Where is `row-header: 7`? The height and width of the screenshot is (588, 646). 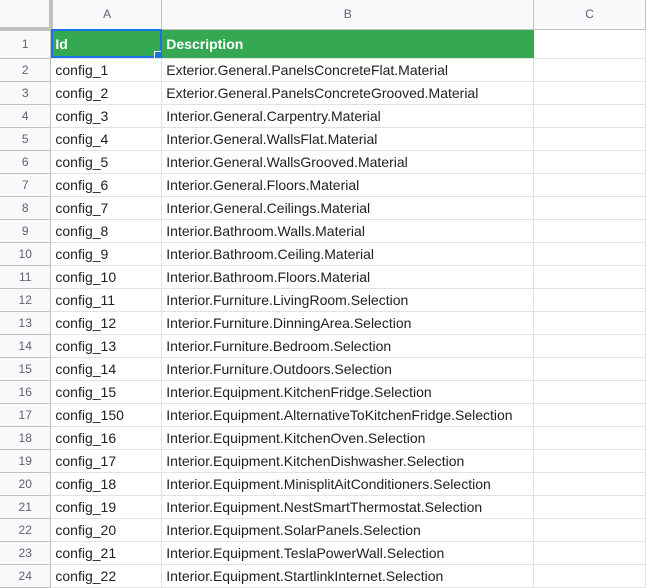
row-header: 7 is located at coordinates (26, 185).